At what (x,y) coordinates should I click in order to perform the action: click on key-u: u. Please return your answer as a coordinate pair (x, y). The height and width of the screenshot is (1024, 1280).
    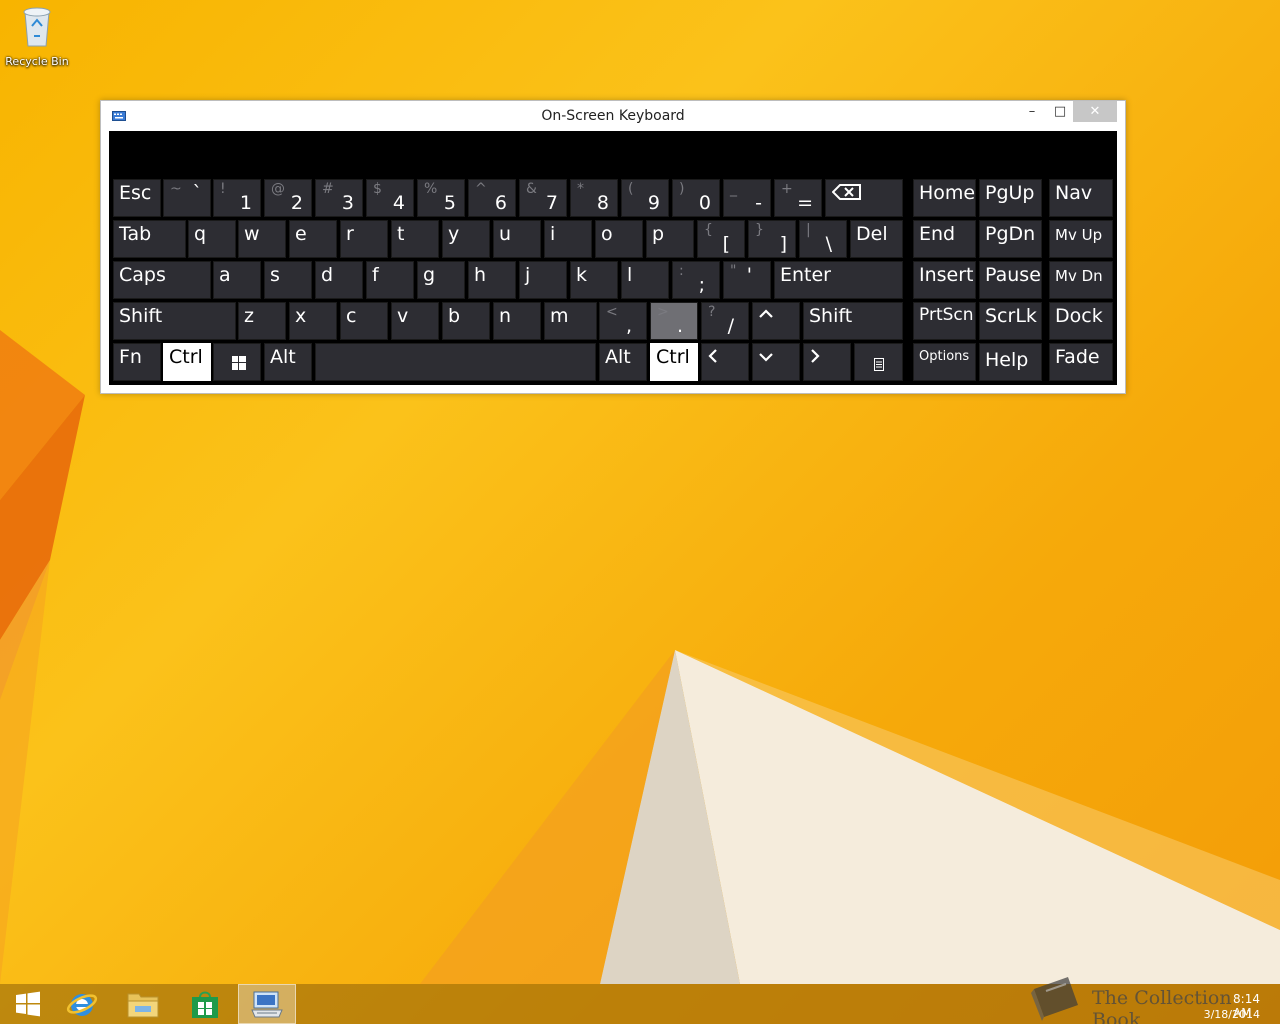
    Looking at the image, I should click on (517, 239).